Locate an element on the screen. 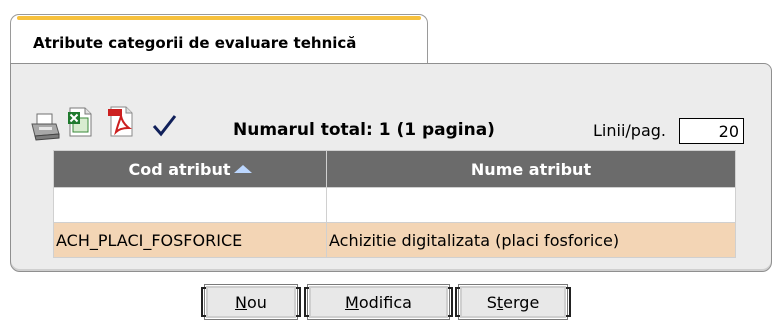 This screenshot has height=324, width=776. table-header-row: Cod atribut Nume atribut is located at coordinates (394, 169).